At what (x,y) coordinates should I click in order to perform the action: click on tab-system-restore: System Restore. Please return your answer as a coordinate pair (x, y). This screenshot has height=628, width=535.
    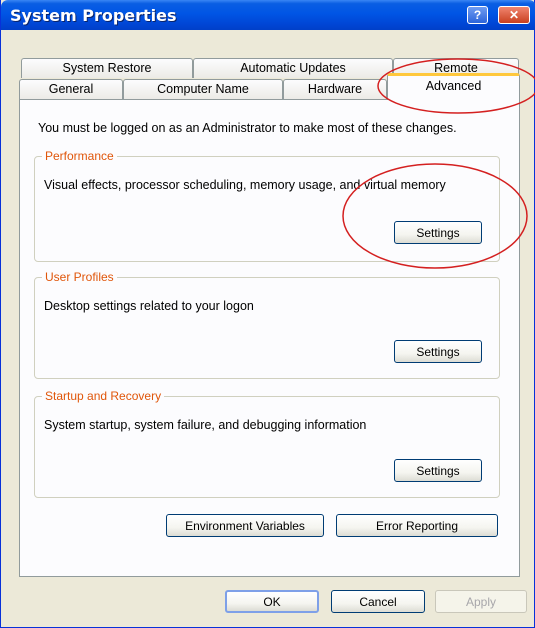
    Looking at the image, I should click on (107, 68).